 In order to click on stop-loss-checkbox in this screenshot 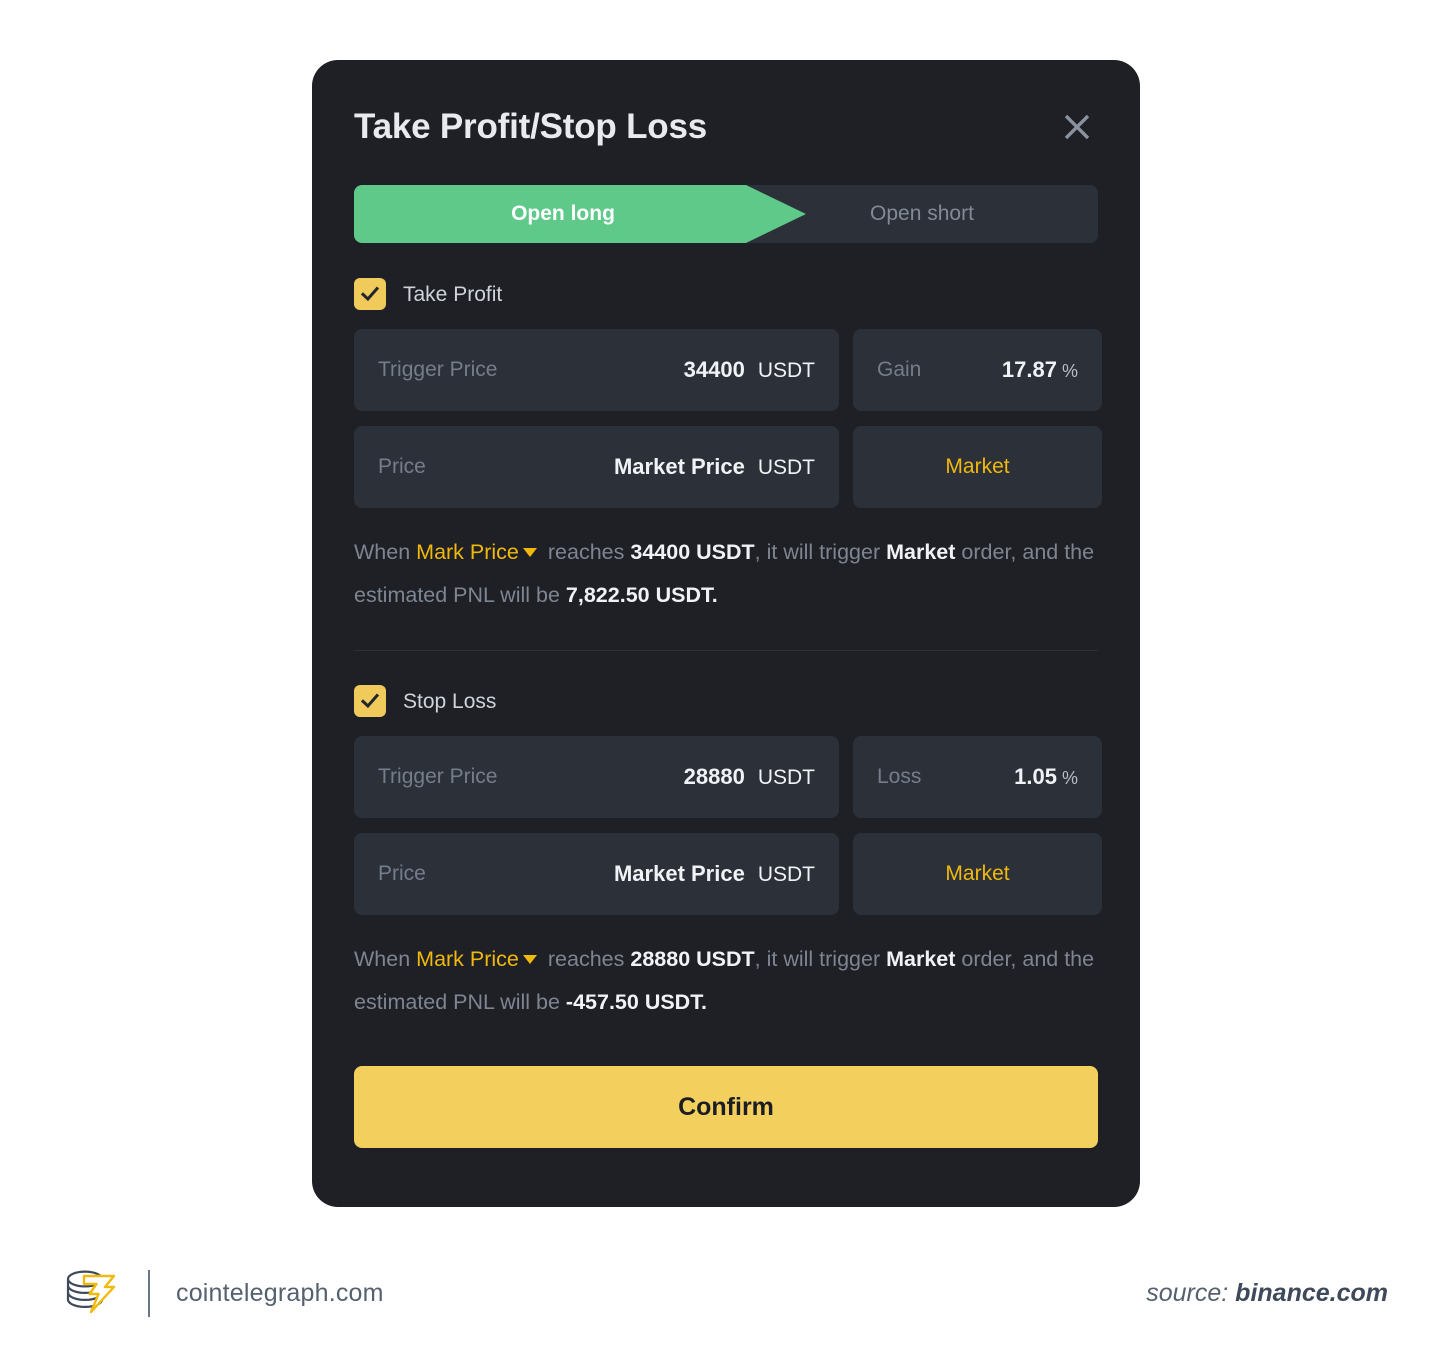, I will do `click(370, 701)`.